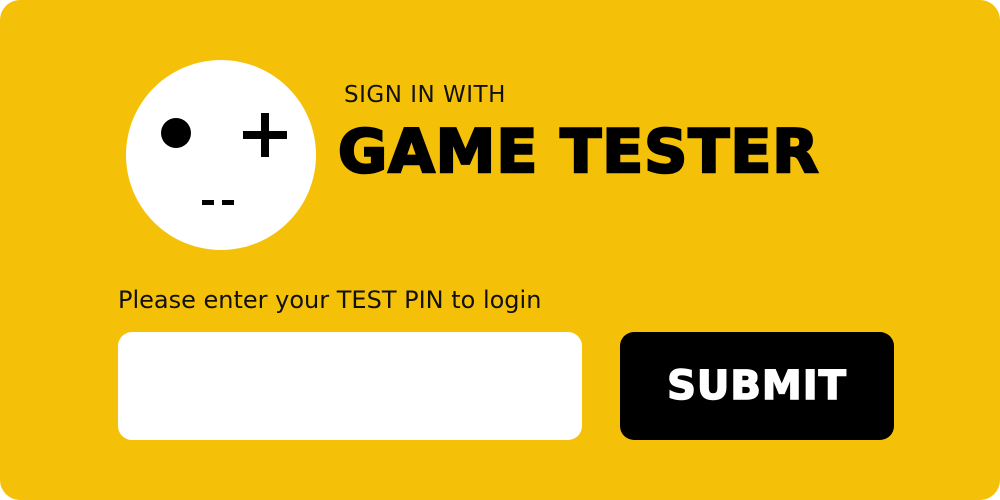 The width and height of the screenshot is (1000, 500). Describe the element at coordinates (224, 159) in the screenshot. I see `gamepad-face-icon` at that location.